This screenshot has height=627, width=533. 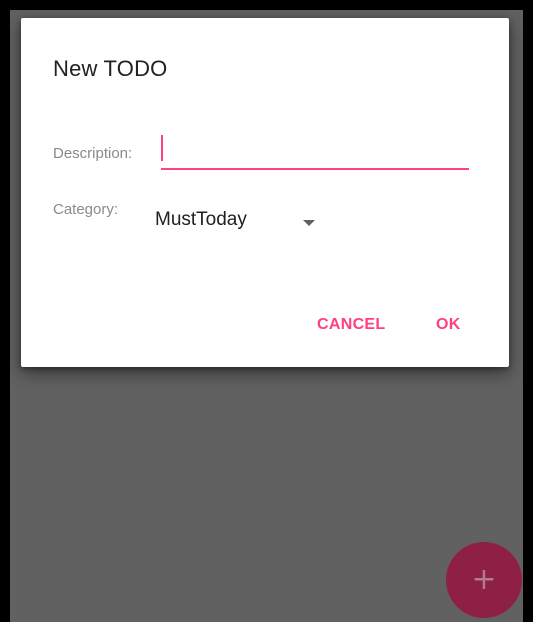 I want to click on category-select: MustToday, so click(x=240, y=220).